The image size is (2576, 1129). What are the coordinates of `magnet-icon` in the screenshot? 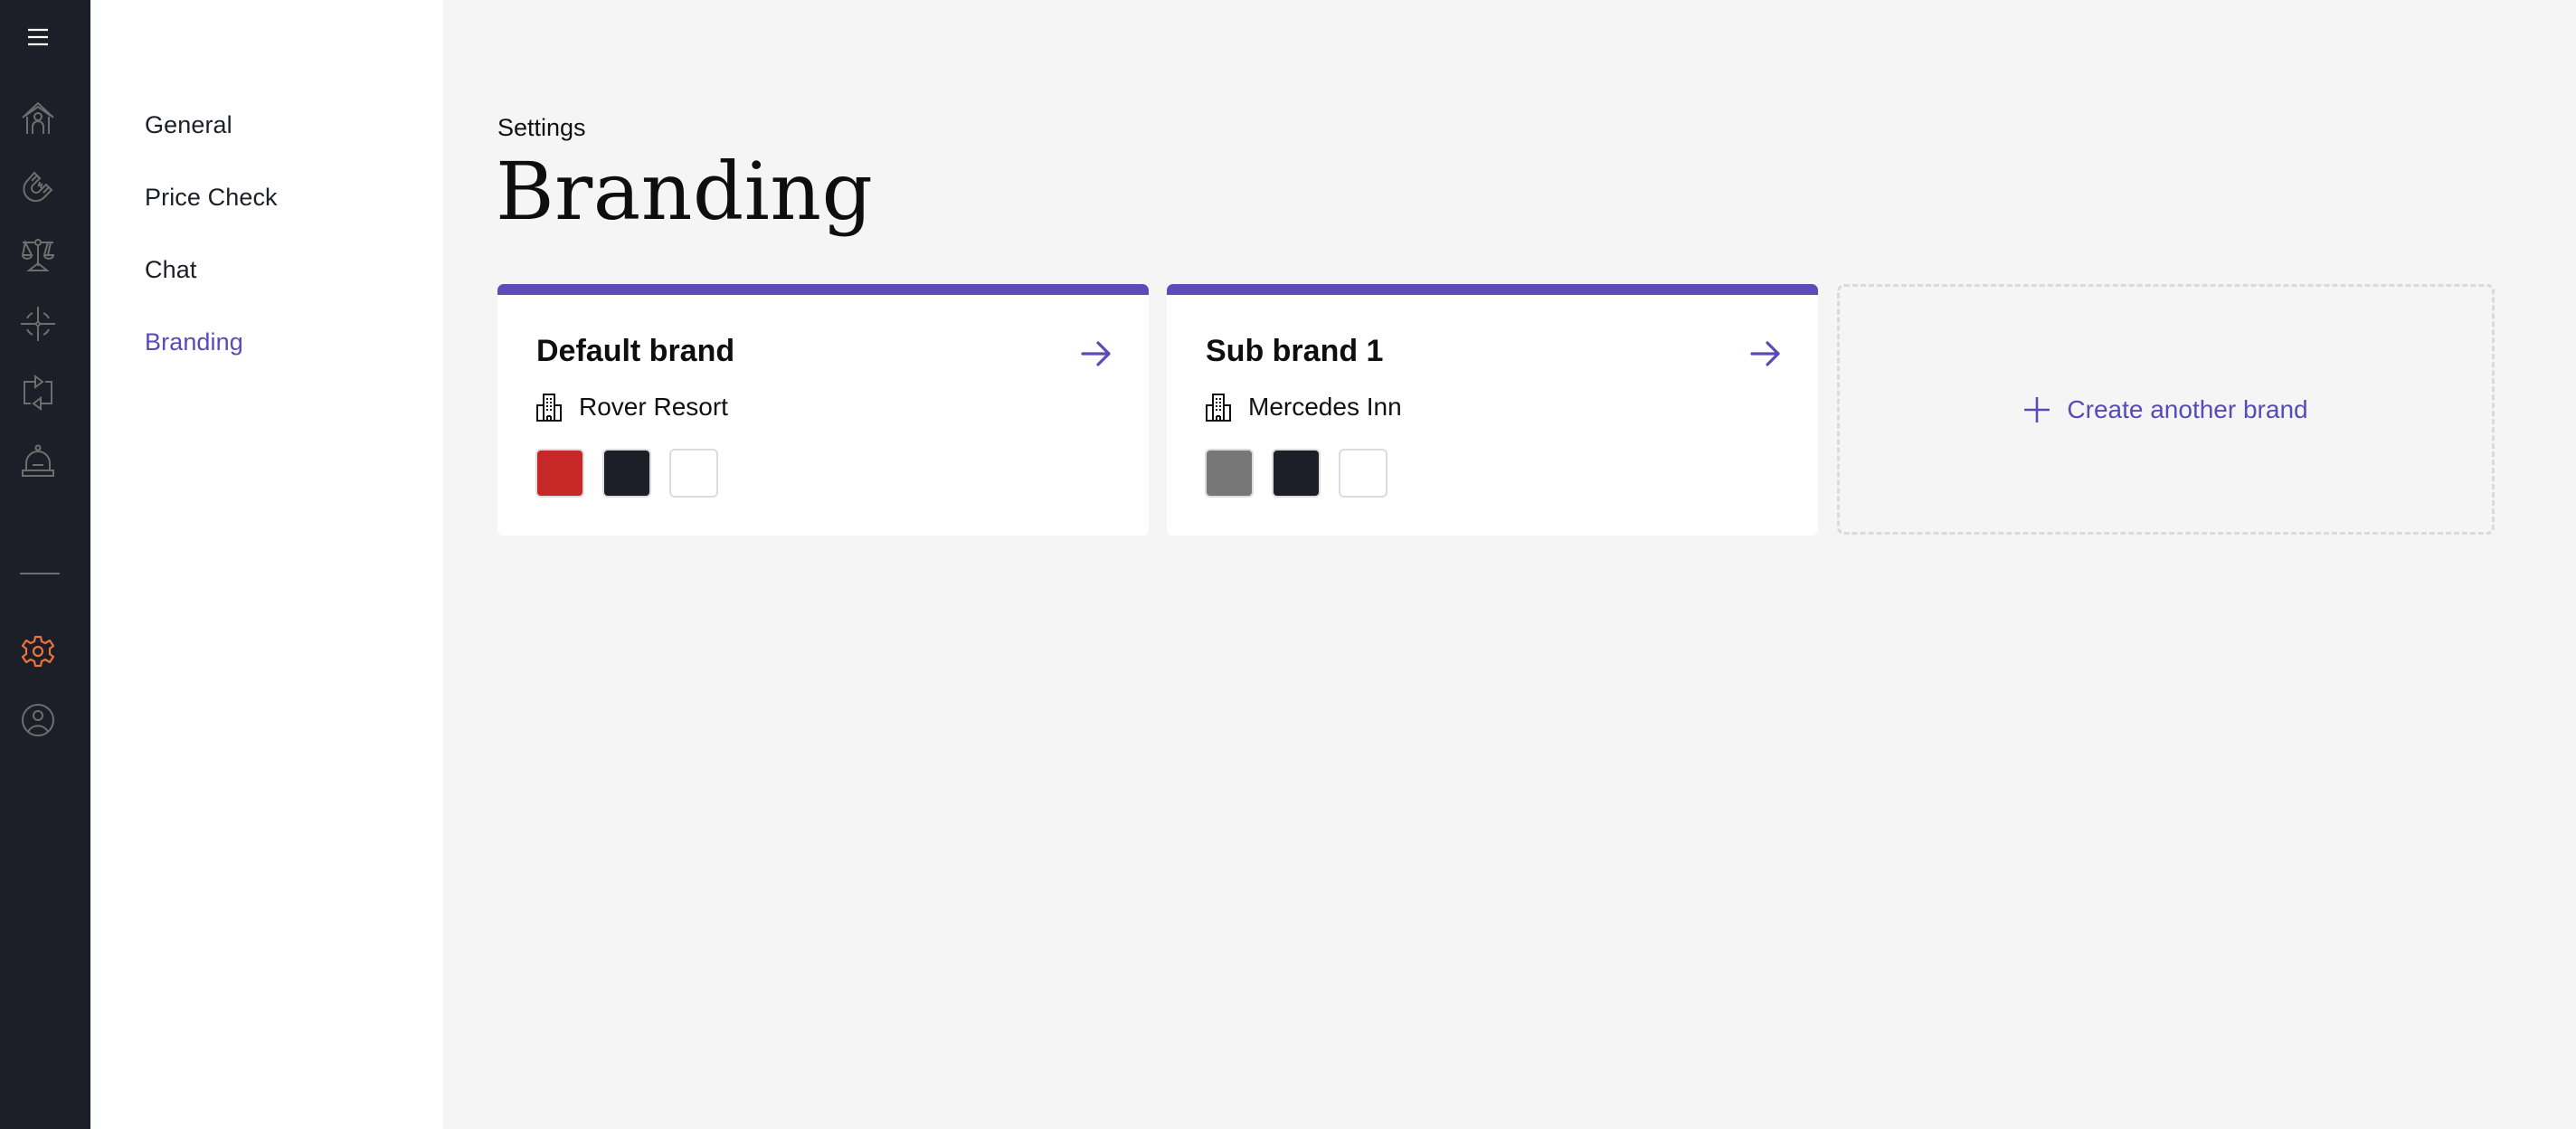 It's located at (38, 187).